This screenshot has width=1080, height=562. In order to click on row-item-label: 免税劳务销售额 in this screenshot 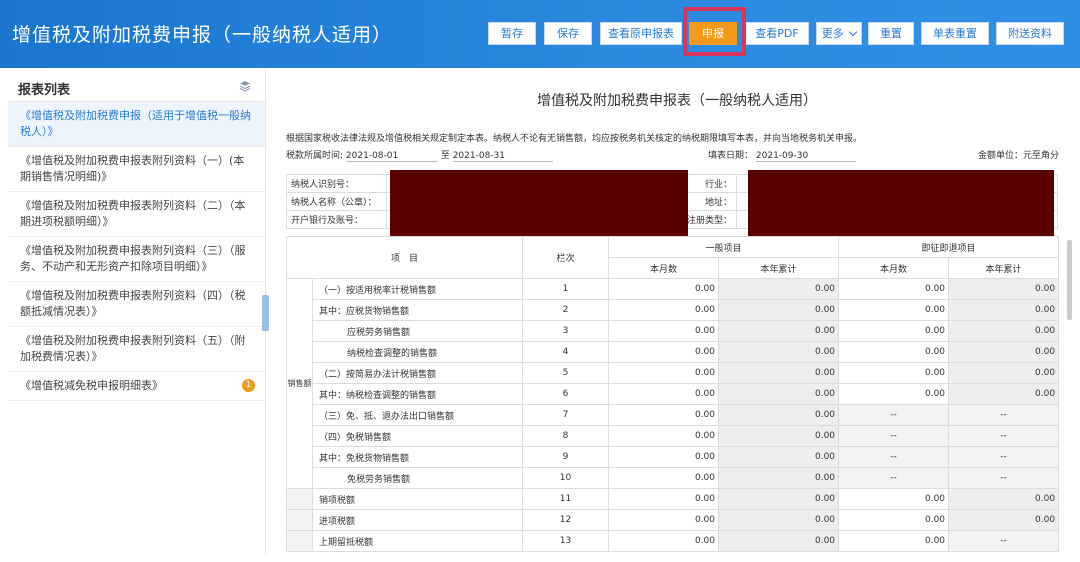, I will do `click(417, 478)`.